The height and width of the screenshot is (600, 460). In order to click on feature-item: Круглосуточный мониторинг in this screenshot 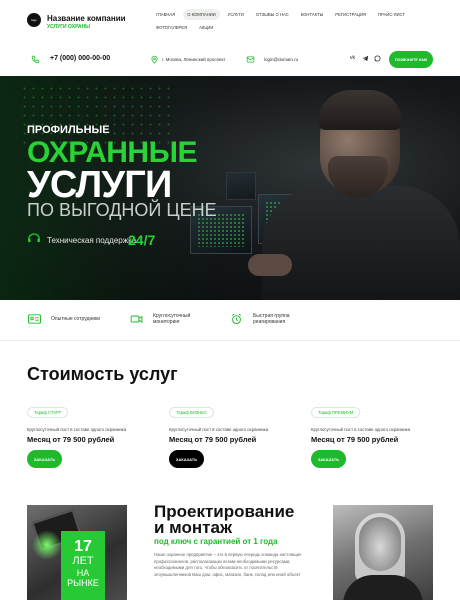, I will do `click(171, 319)`.